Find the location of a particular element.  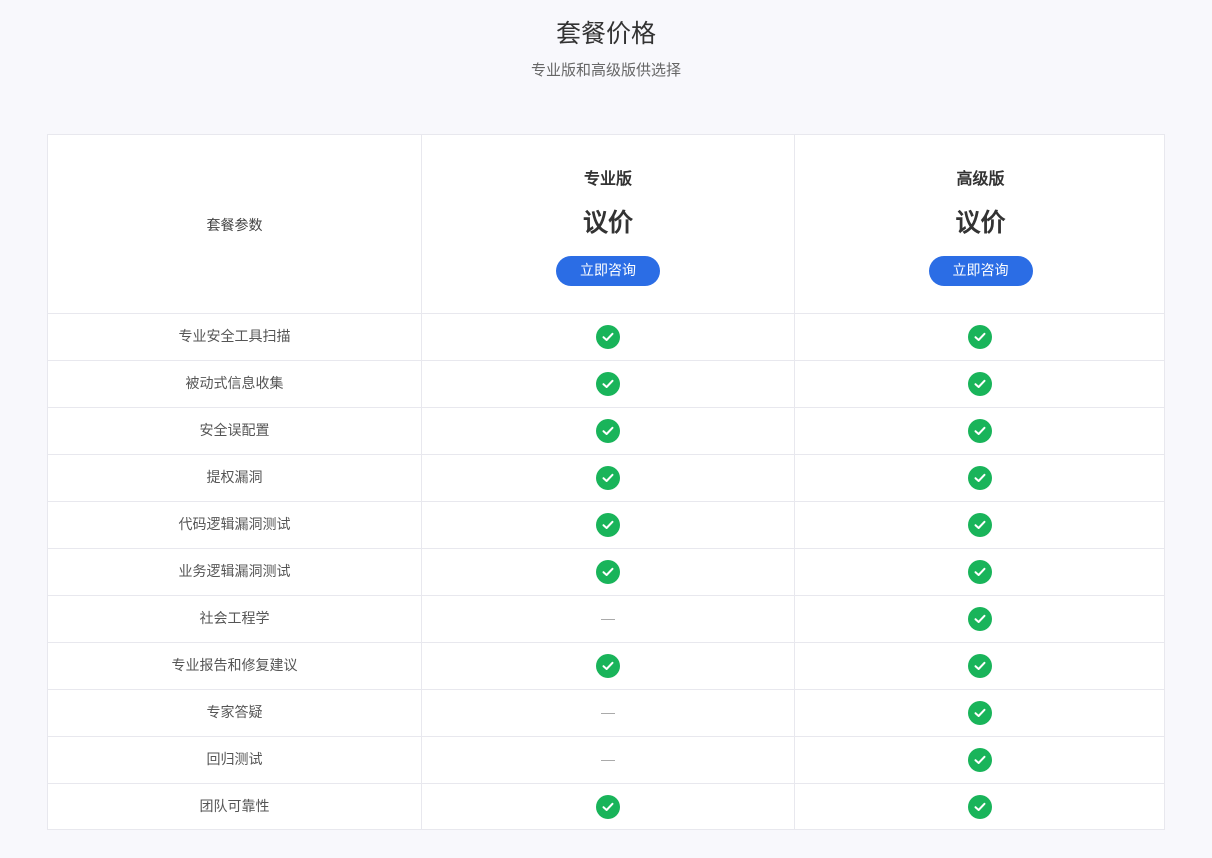

feature-row: 业务逻辑漏洞测试 is located at coordinates (606, 572).